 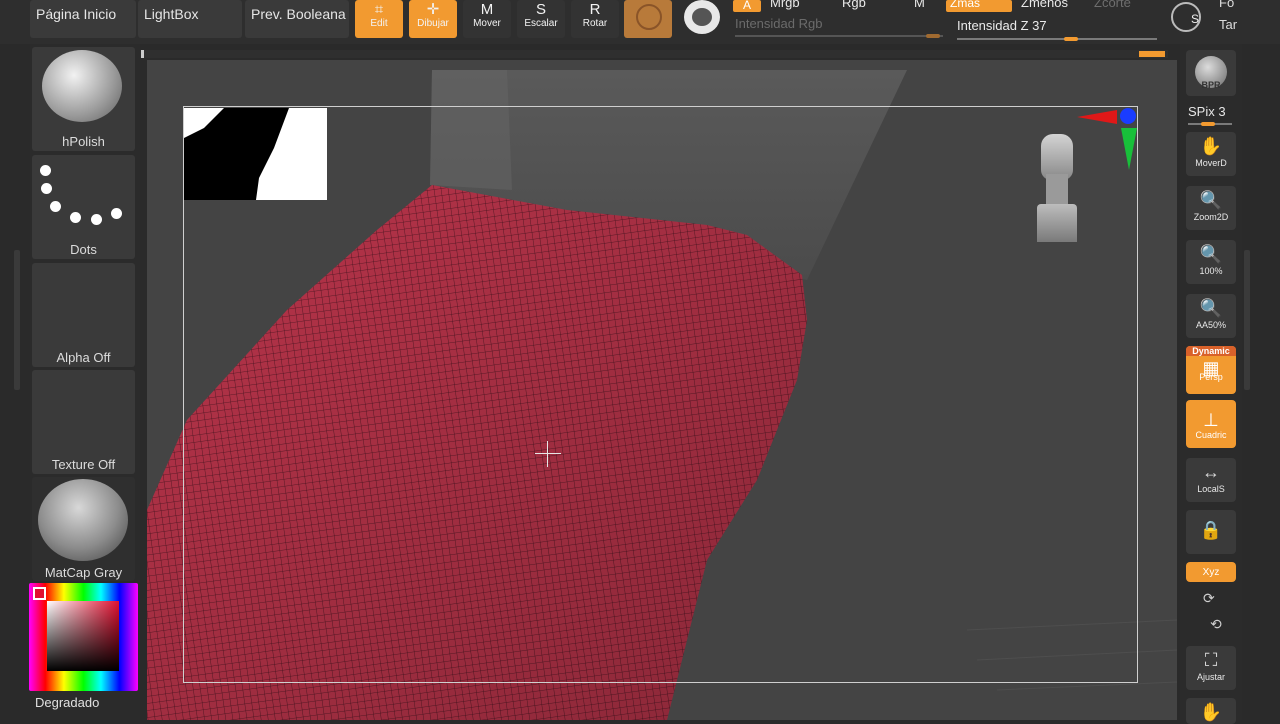 I want to click on scale-icon: S, so click(x=540, y=9).